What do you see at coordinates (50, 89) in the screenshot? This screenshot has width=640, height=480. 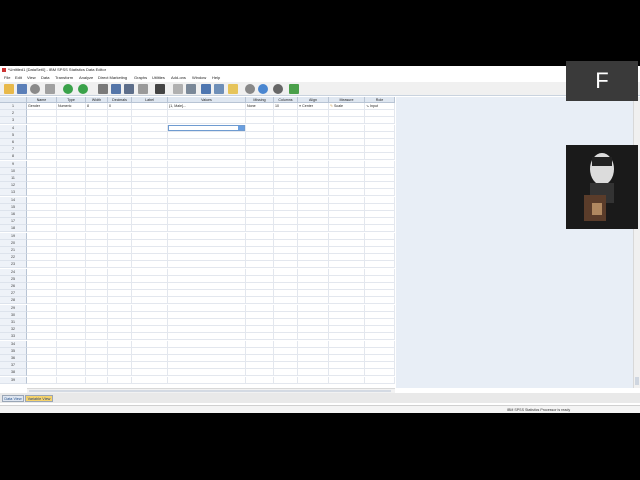 I see `dialog-recall-icon` at bounding box center [50, 89].